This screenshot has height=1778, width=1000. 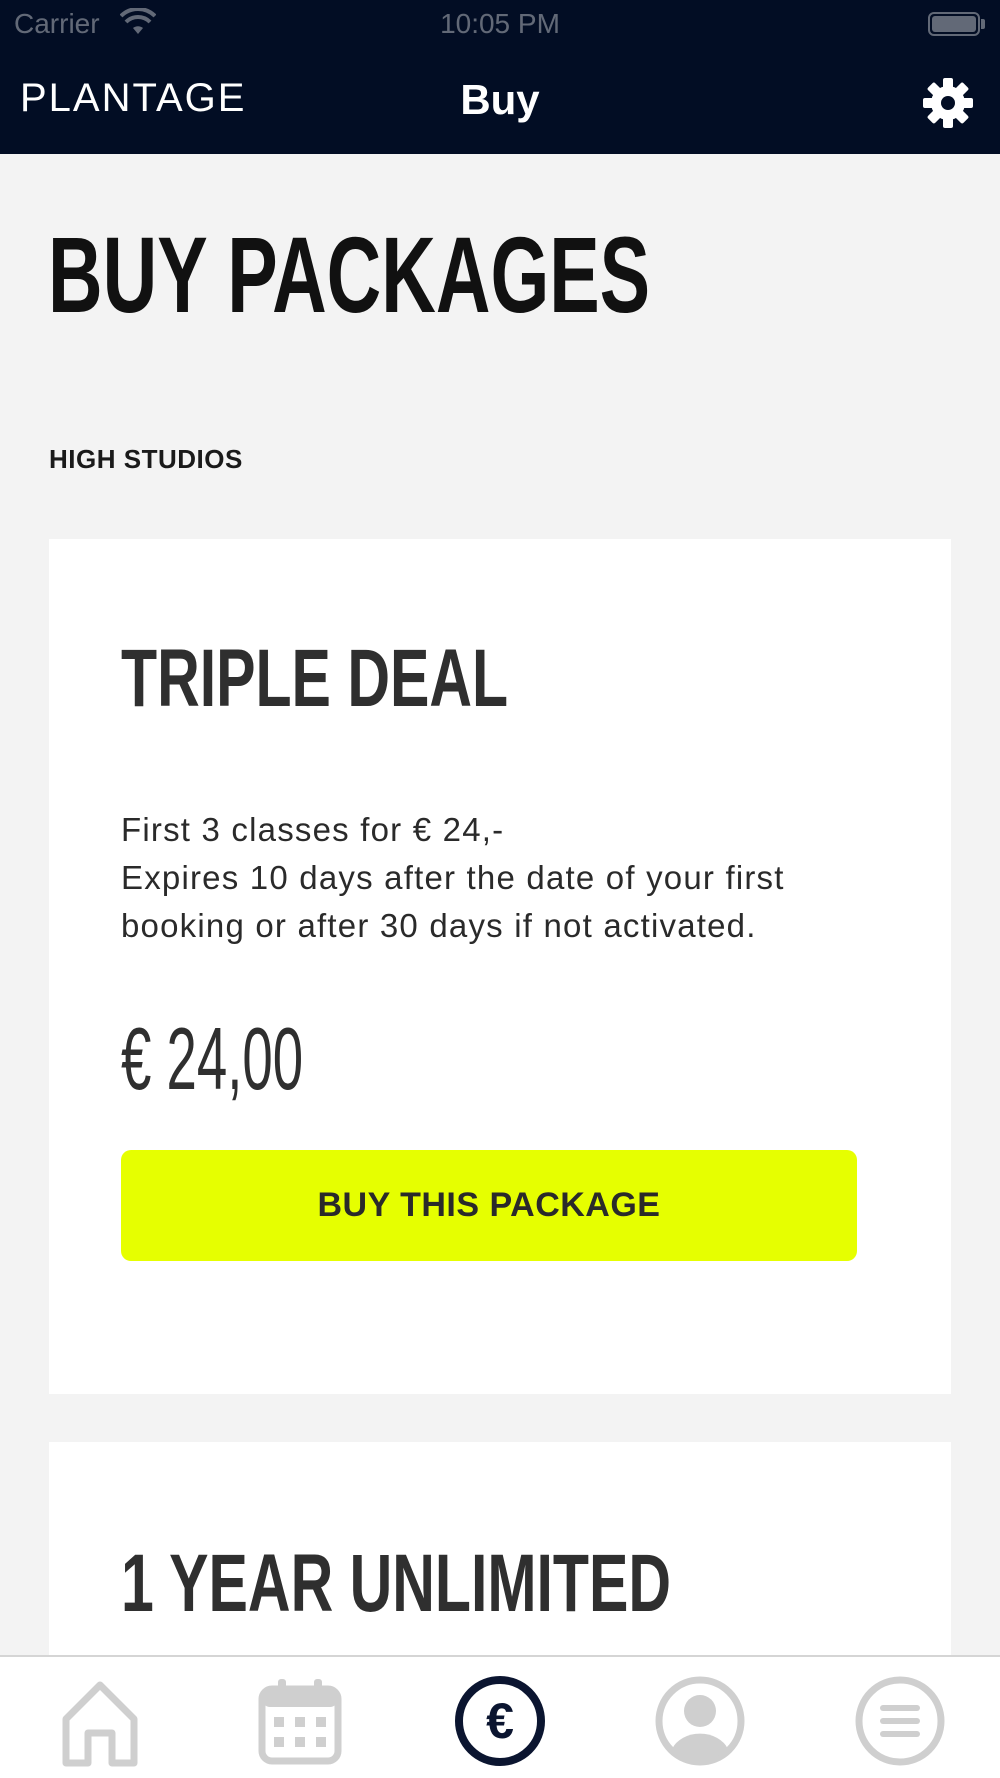 I want to click on package-price: € 24,00, so click(x=212, y=1058).